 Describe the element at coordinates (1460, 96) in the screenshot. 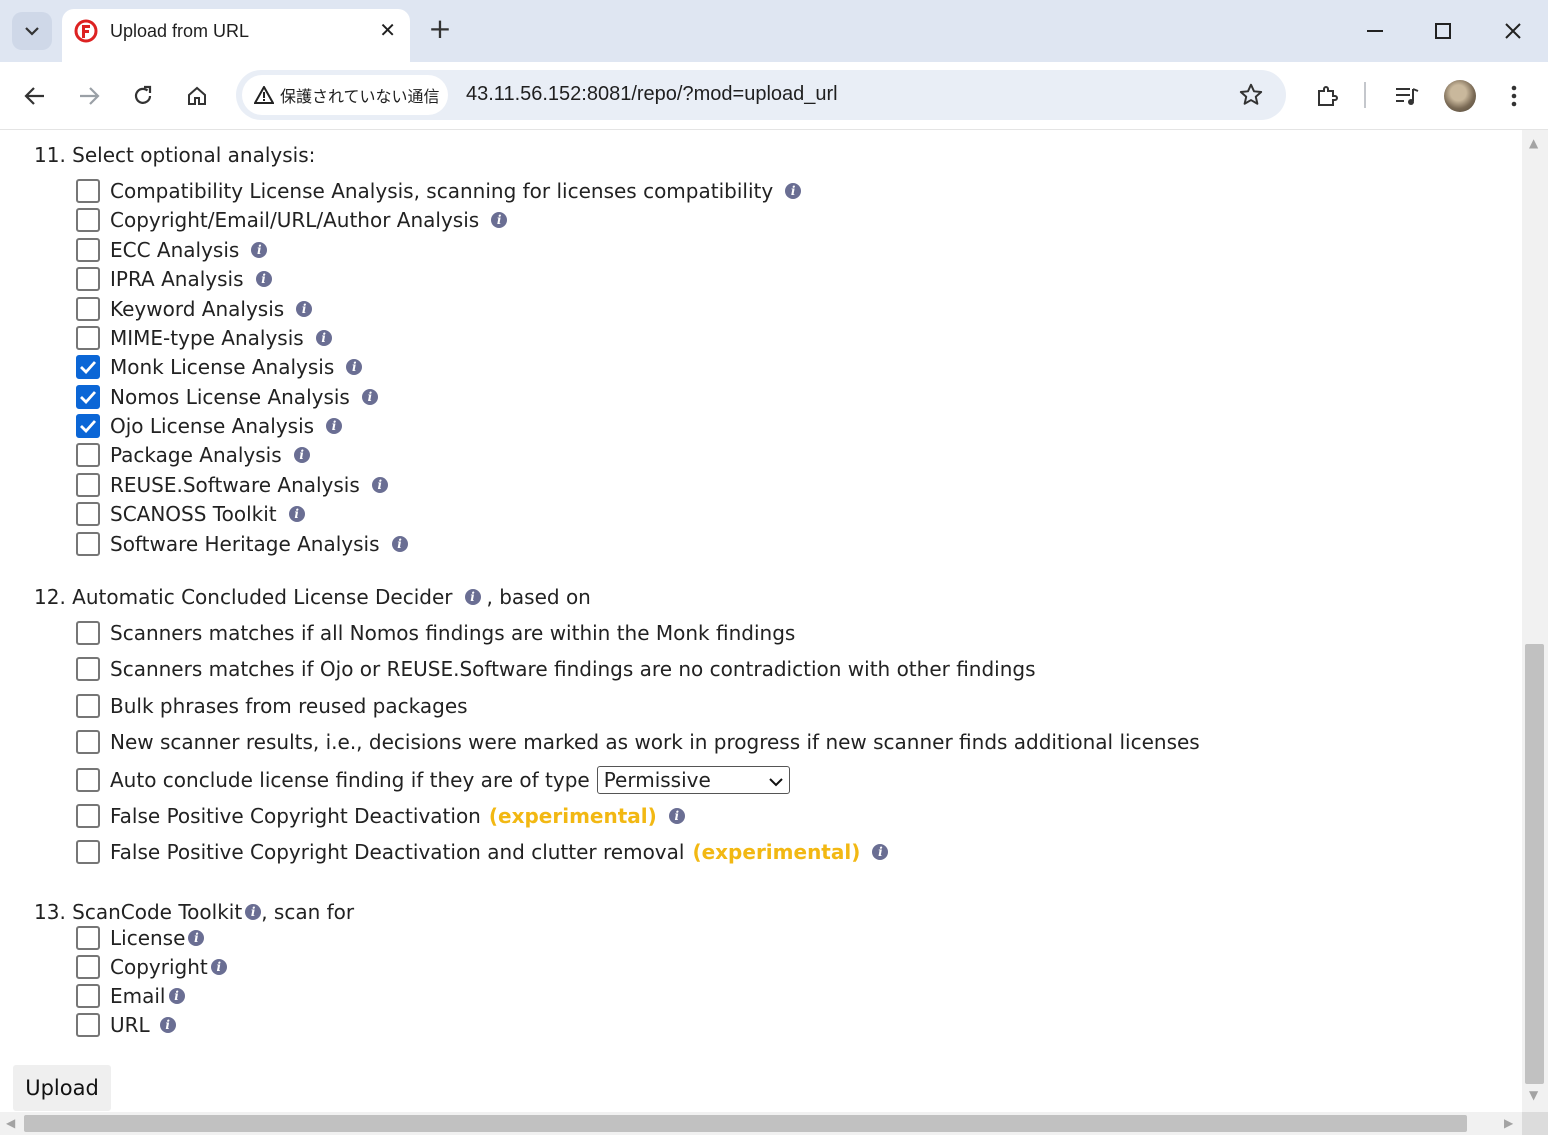

I see `profile-avatar` at that location.